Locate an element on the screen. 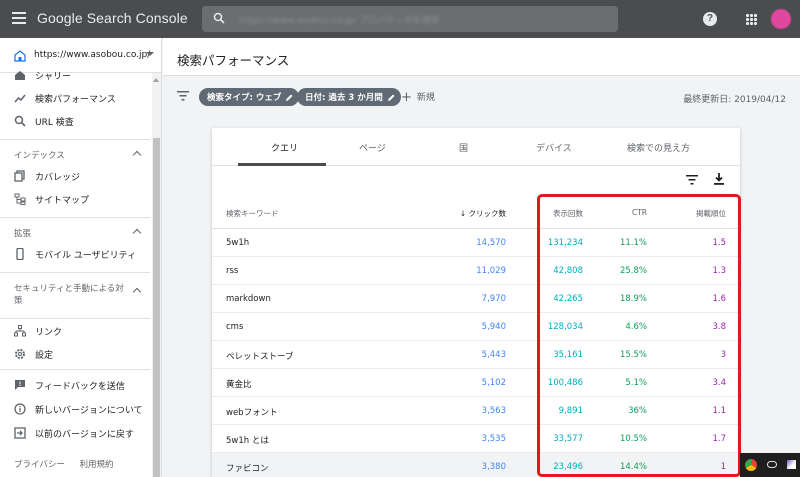  cell-query: ペレットストーブ is located at coordinates (260, 357).